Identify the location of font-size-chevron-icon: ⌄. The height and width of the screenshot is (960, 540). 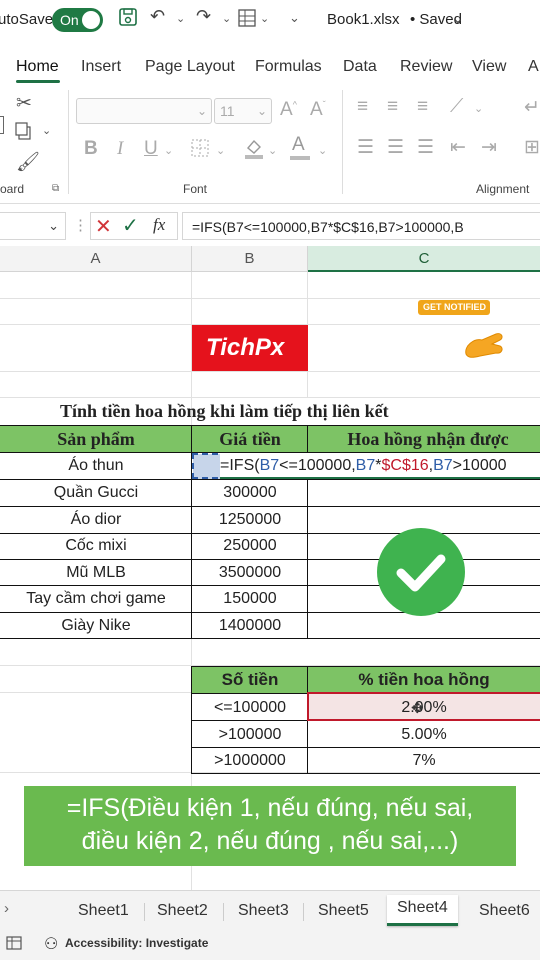
(261, 111).